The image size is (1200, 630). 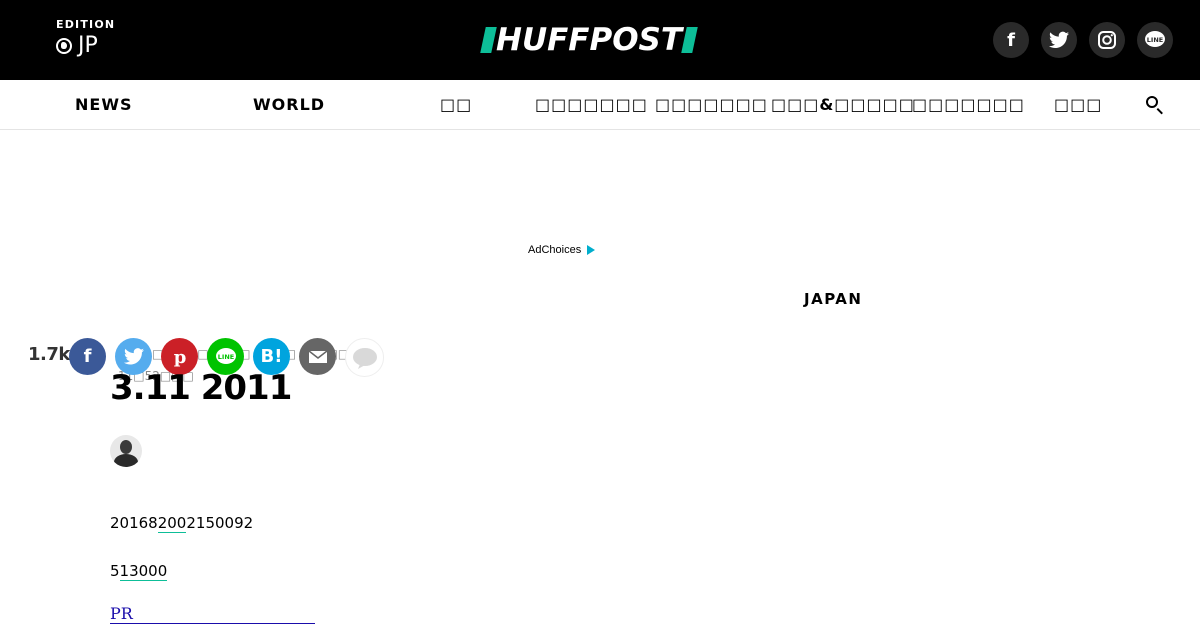 I want to click on avatar-head, so click(x=126, y=447).